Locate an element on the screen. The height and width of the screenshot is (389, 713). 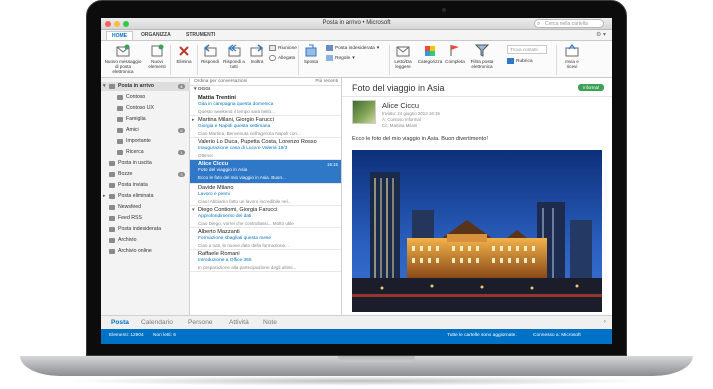
sidebar-item-folder: Contoso is located at coordinates (145, 97).